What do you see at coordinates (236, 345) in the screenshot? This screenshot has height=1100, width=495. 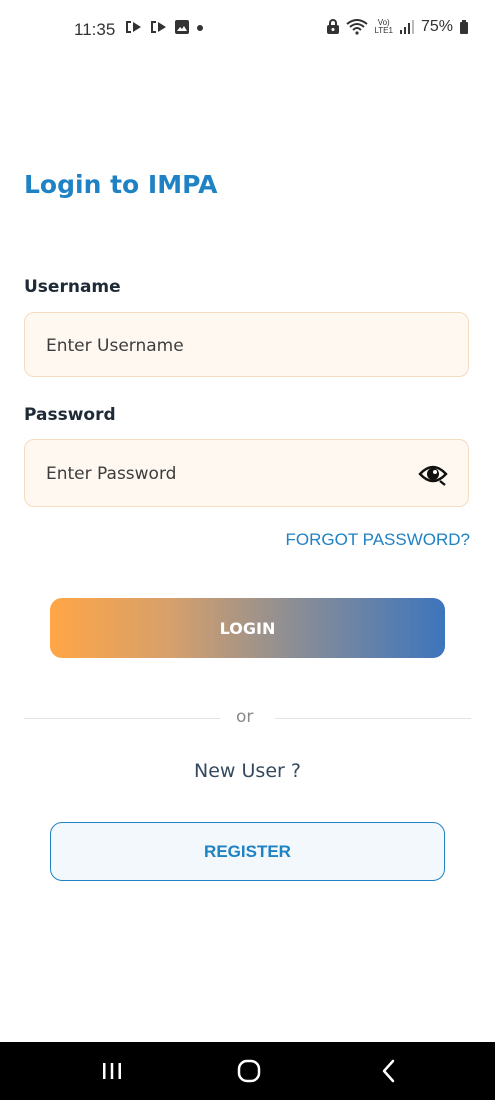 I see `username-input` at bounding box center [236, 345].